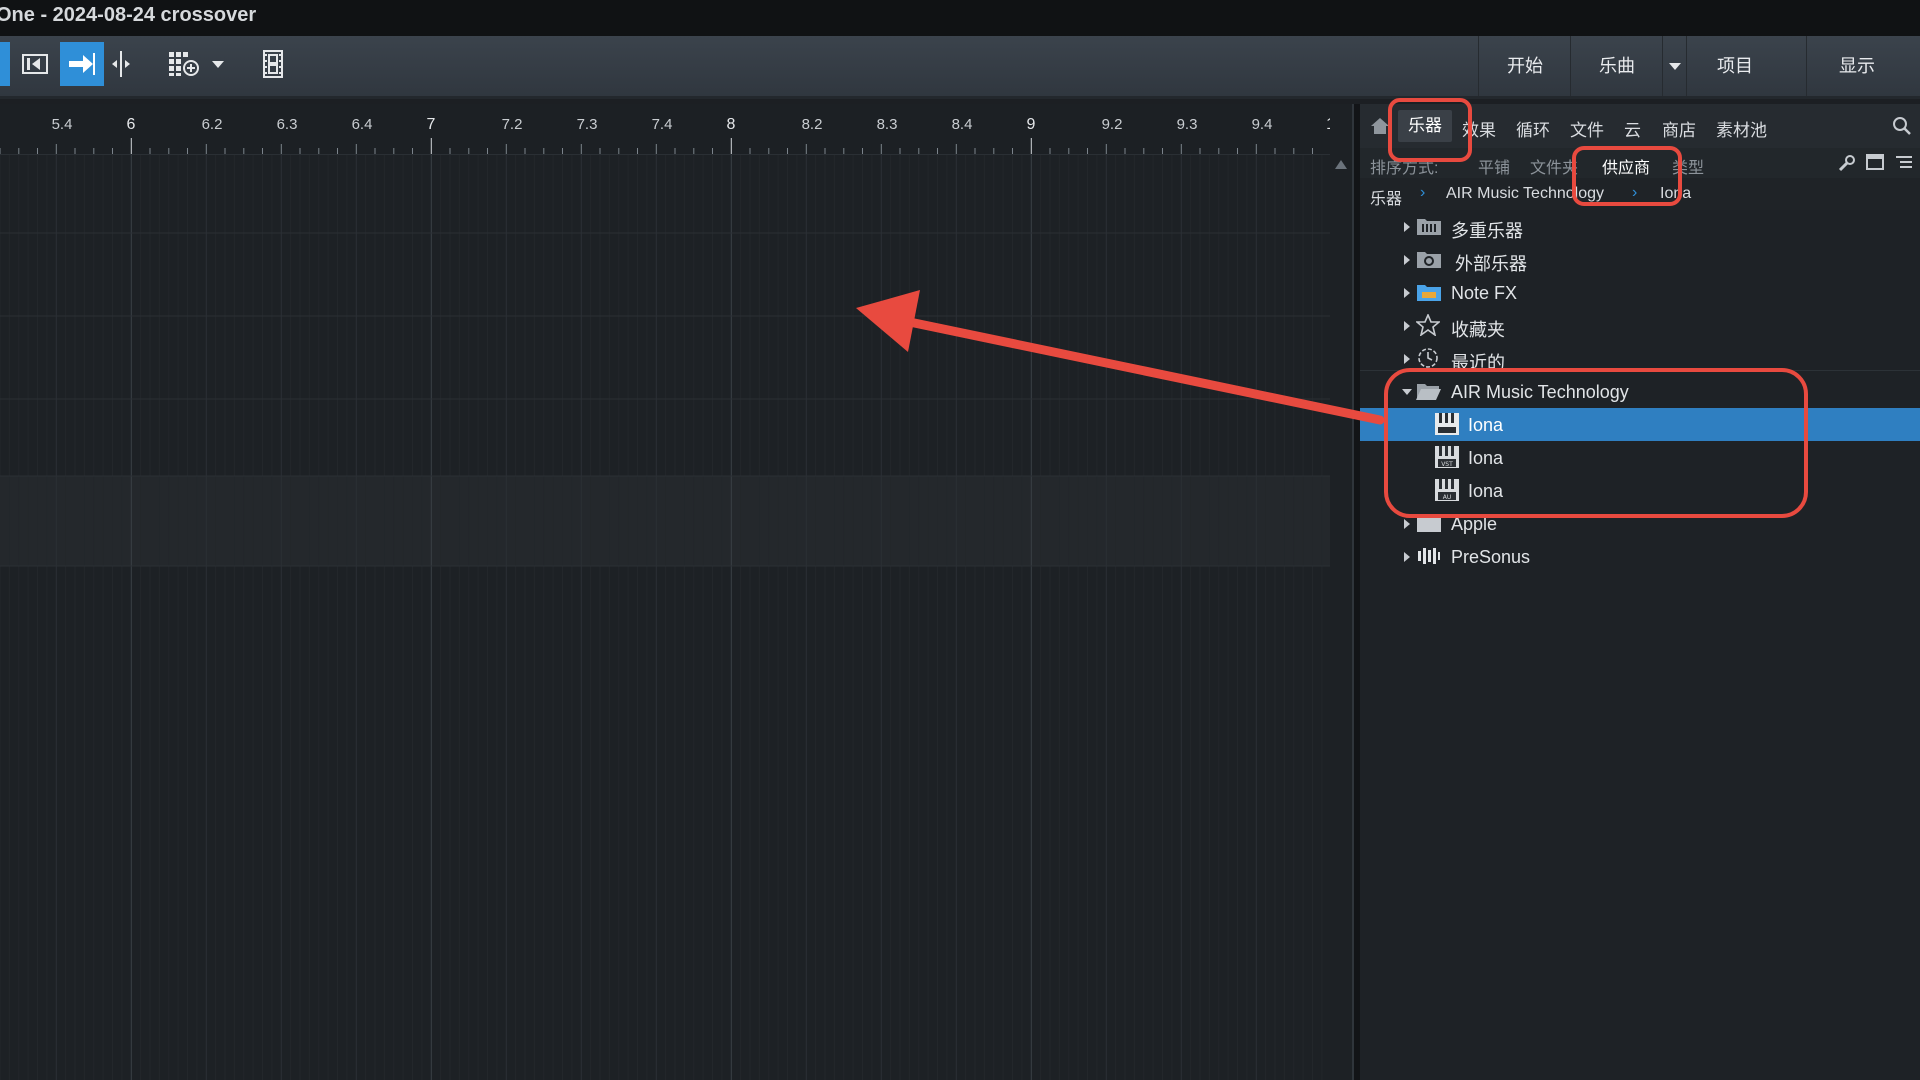  Describe the element at coordinates (1524, 66) in the screenshot. I see `menu-start-button: 开始` at that location.